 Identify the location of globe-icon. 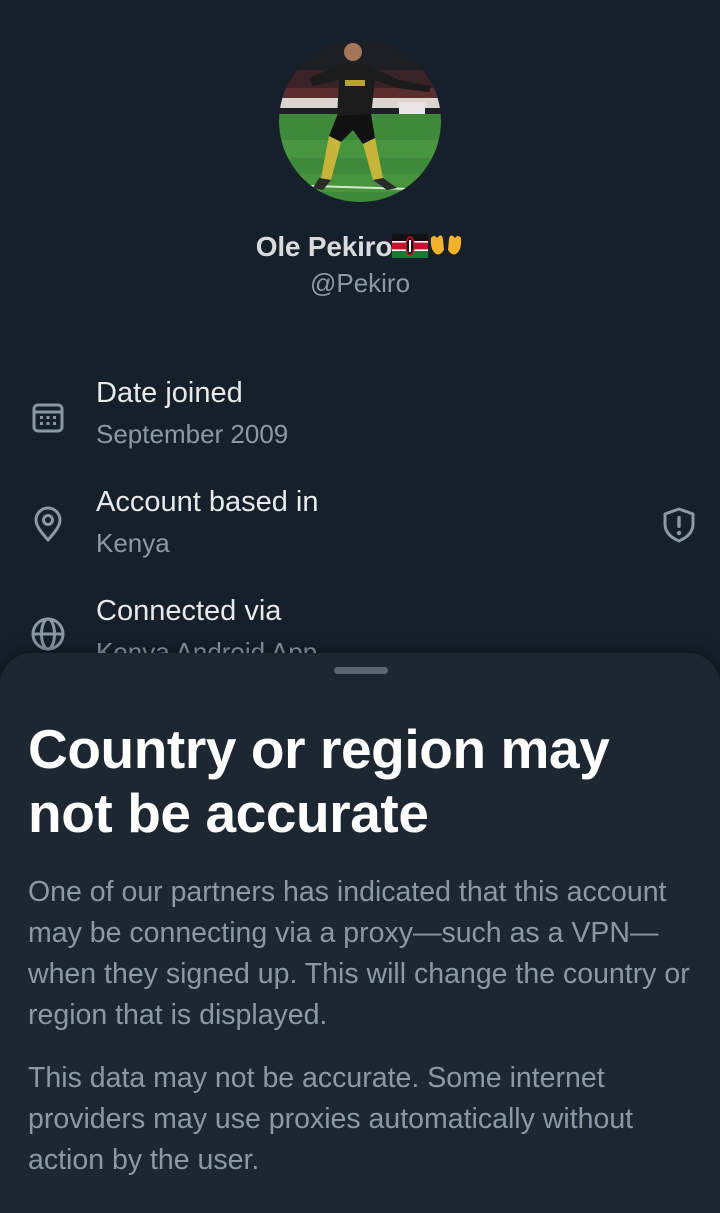
(48, 634).